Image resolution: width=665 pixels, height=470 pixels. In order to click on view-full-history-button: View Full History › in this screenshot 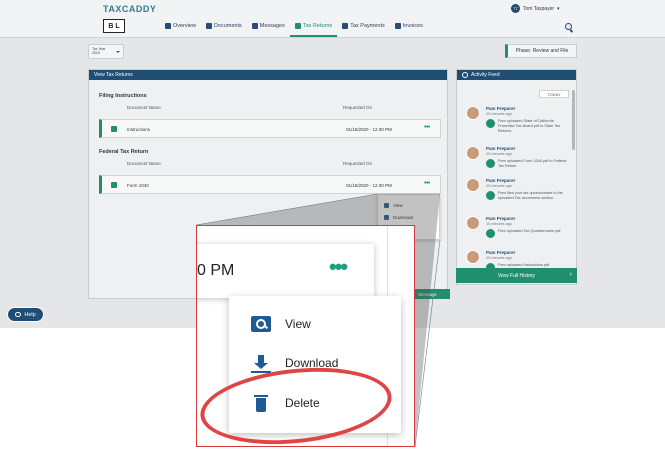, I will do `click(516, 275)`.